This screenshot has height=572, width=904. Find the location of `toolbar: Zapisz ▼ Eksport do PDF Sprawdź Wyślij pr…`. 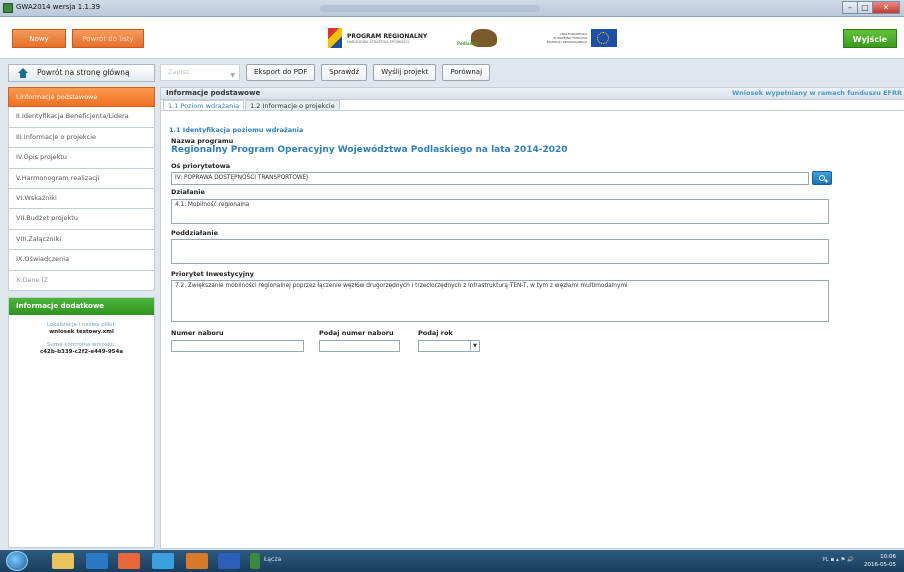

toolbar: Zapisz ▼ Eksport do PDF Sprawdź Wyślij pr… is located at coordinates (325, 72).